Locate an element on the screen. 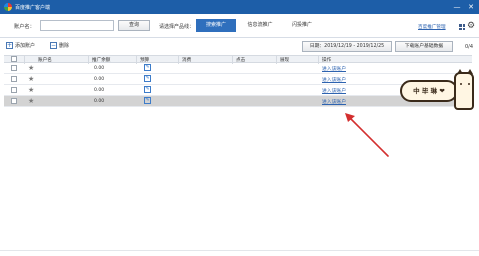 Image resolution: width=479 pixels, height=256 pixels. window-title: 百度推广客户端 is located at coordinates (33, 8).